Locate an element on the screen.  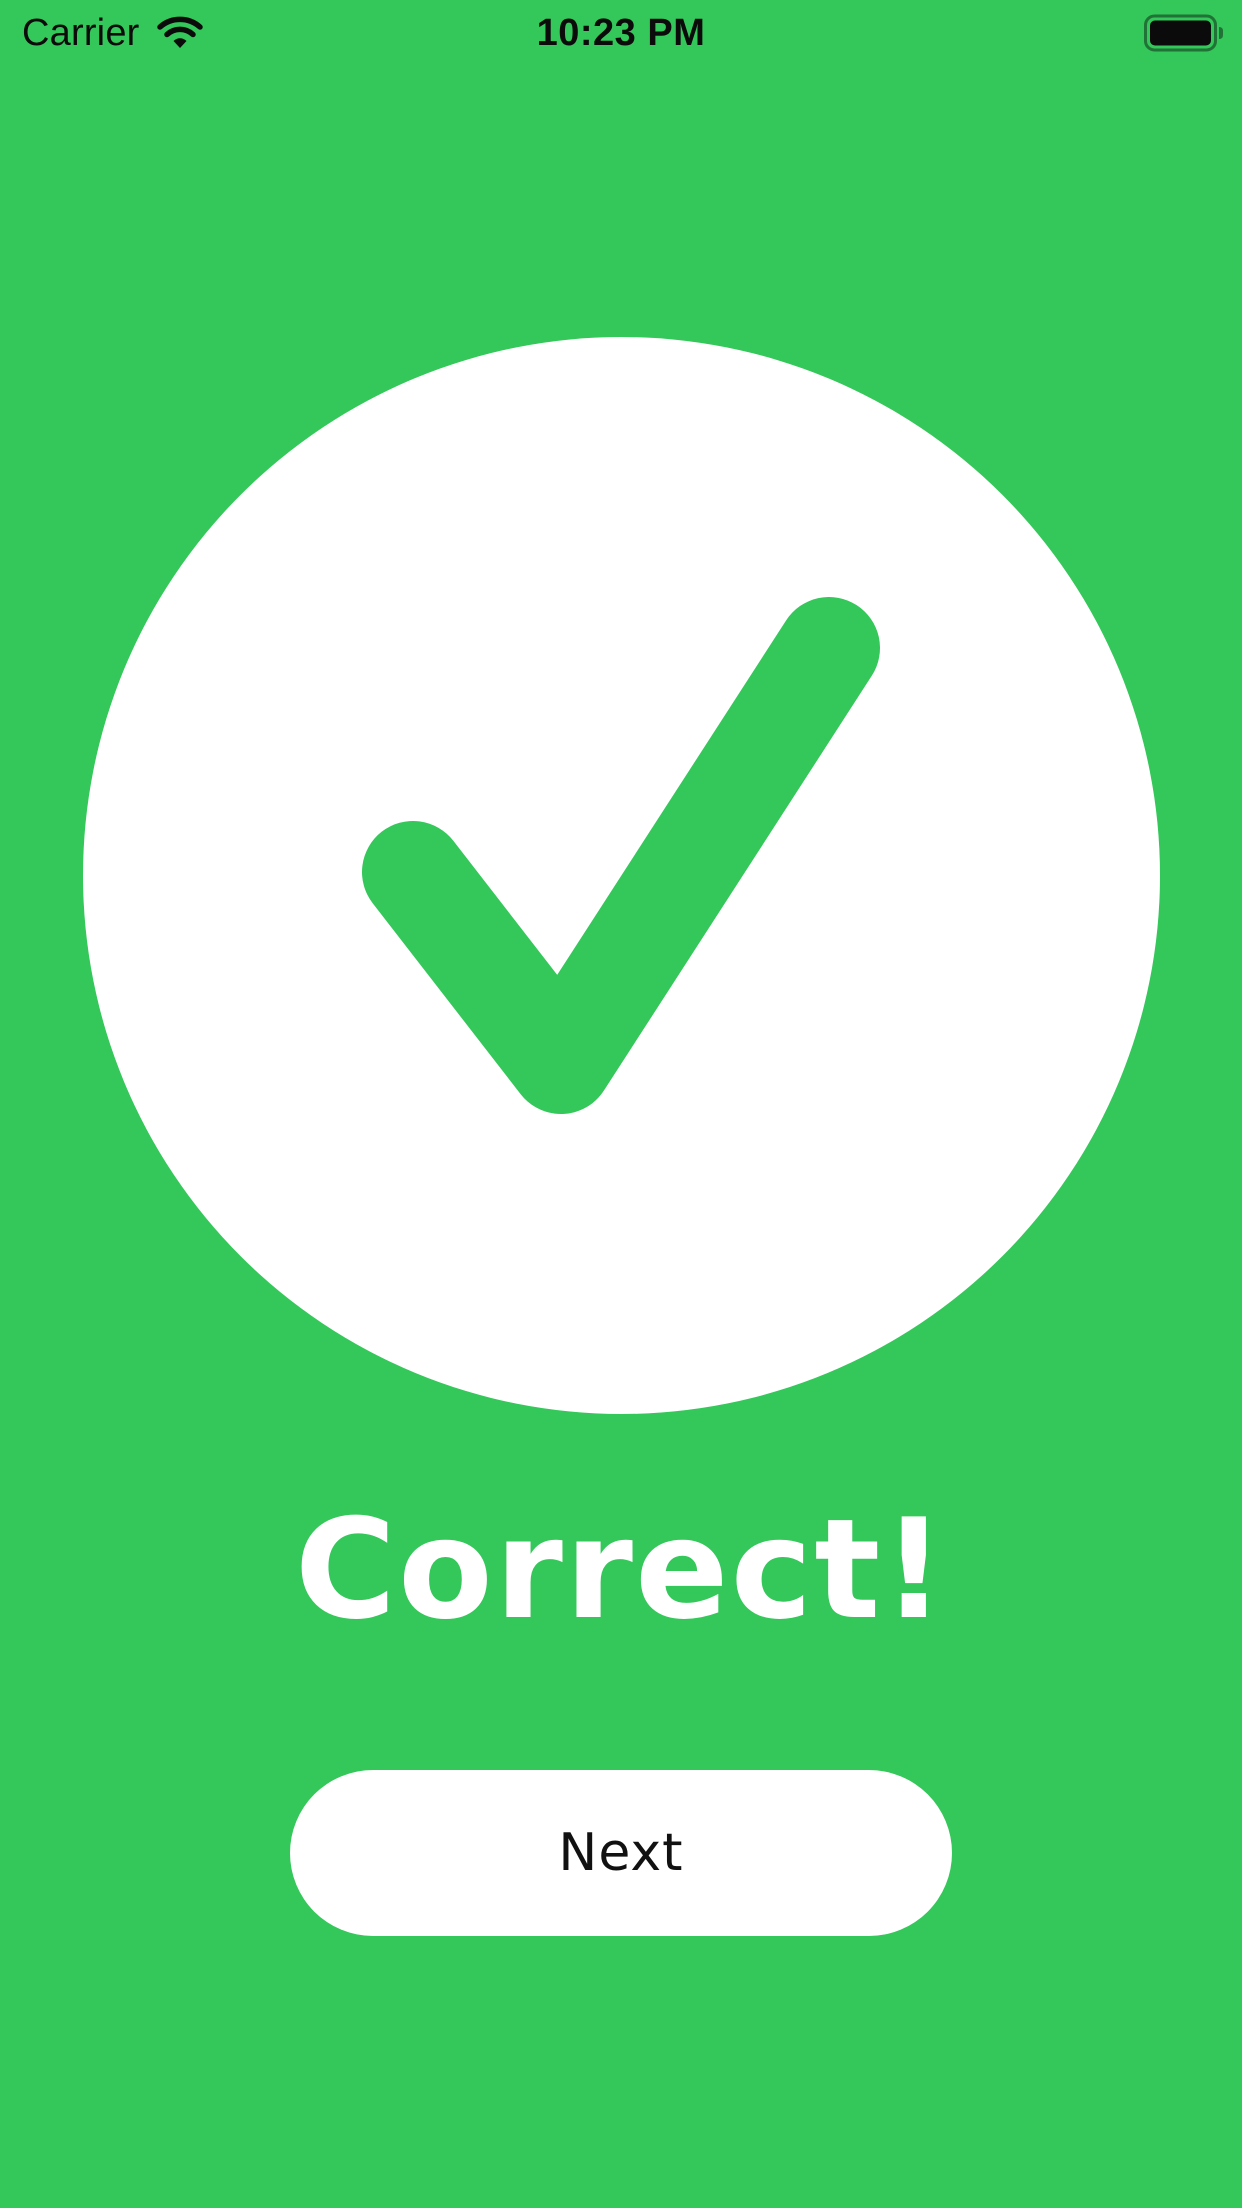
status-bar: Carrier 10:23 PM is located at coordinates (621, 33).